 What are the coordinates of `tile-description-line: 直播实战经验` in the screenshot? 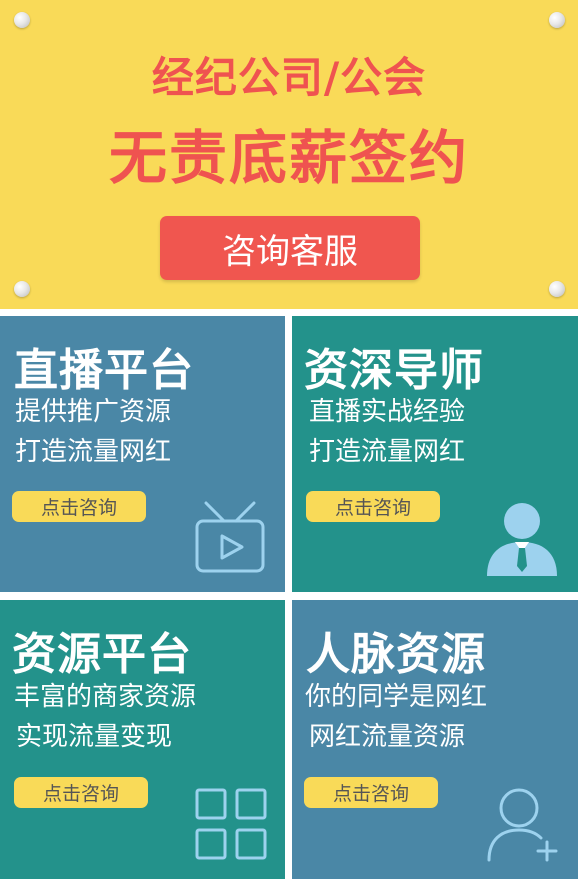 It's located at (387, 412).